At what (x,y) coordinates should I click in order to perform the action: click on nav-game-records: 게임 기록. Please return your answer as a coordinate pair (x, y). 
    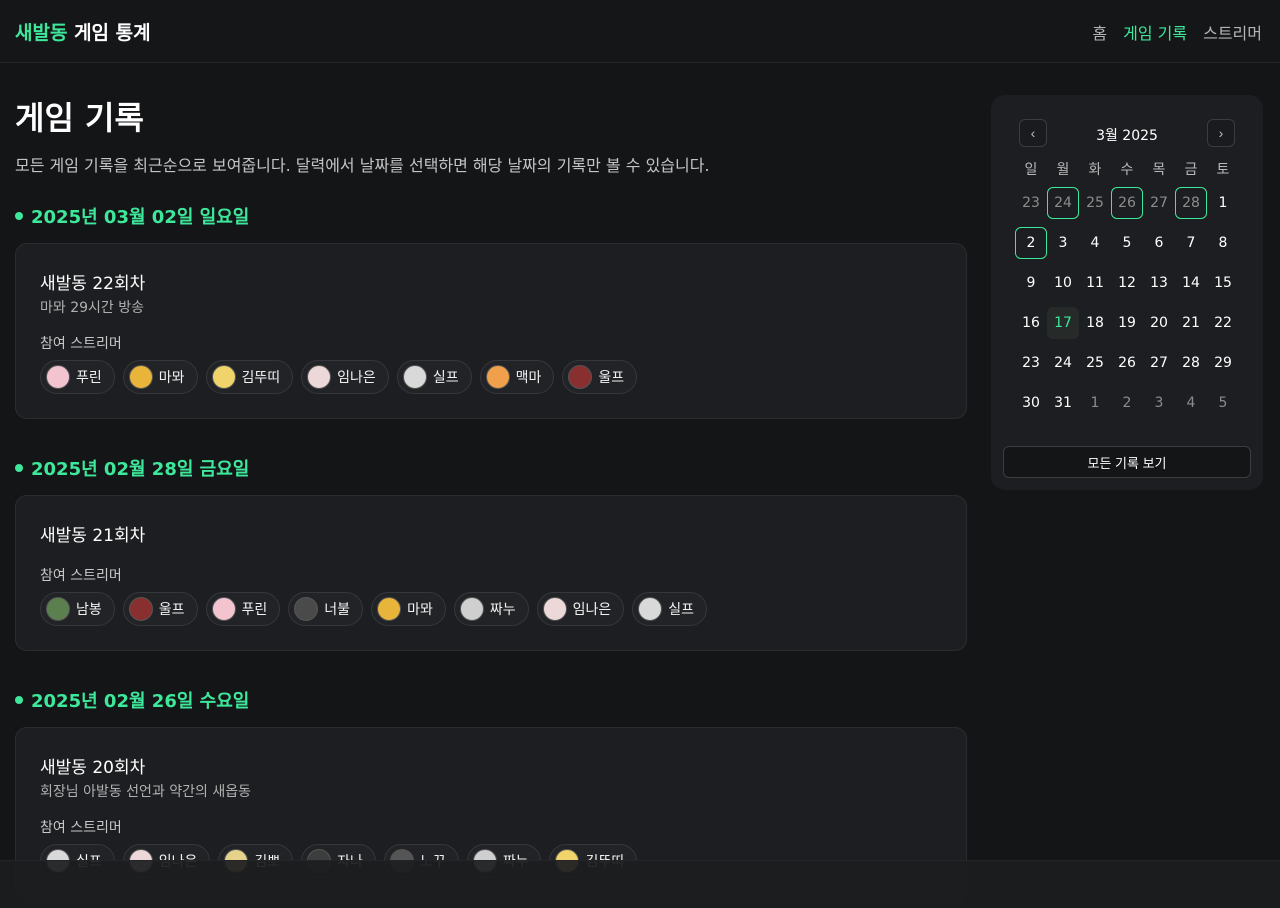
    Looking at the image, I should click on (1155, 32).